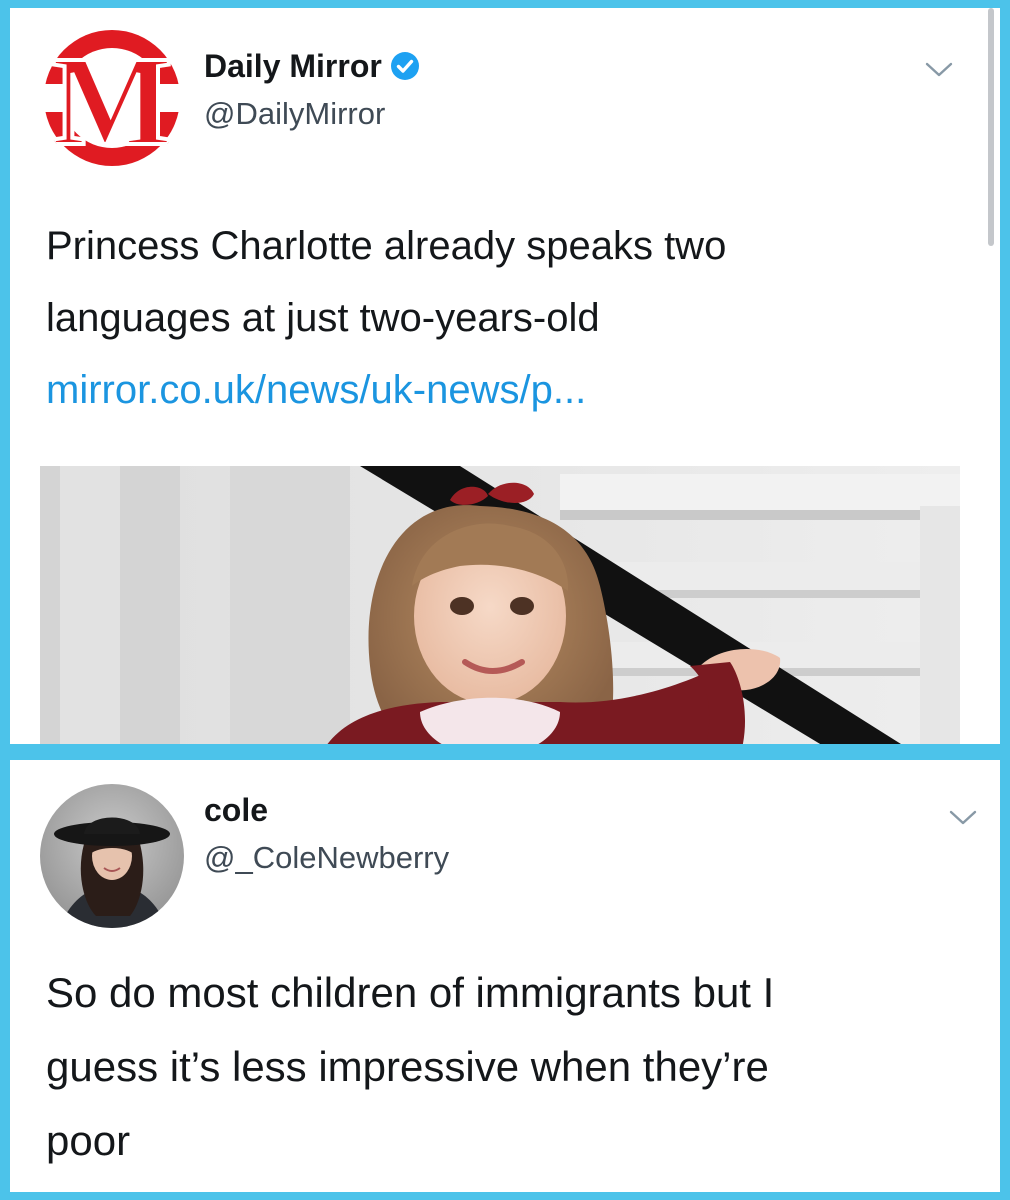 This screenshot has height=1200, width=1010. What do you see at coordinates (236, 810) in the screenshot?
I see `author-name: cole` at bounding box center [236, 810].